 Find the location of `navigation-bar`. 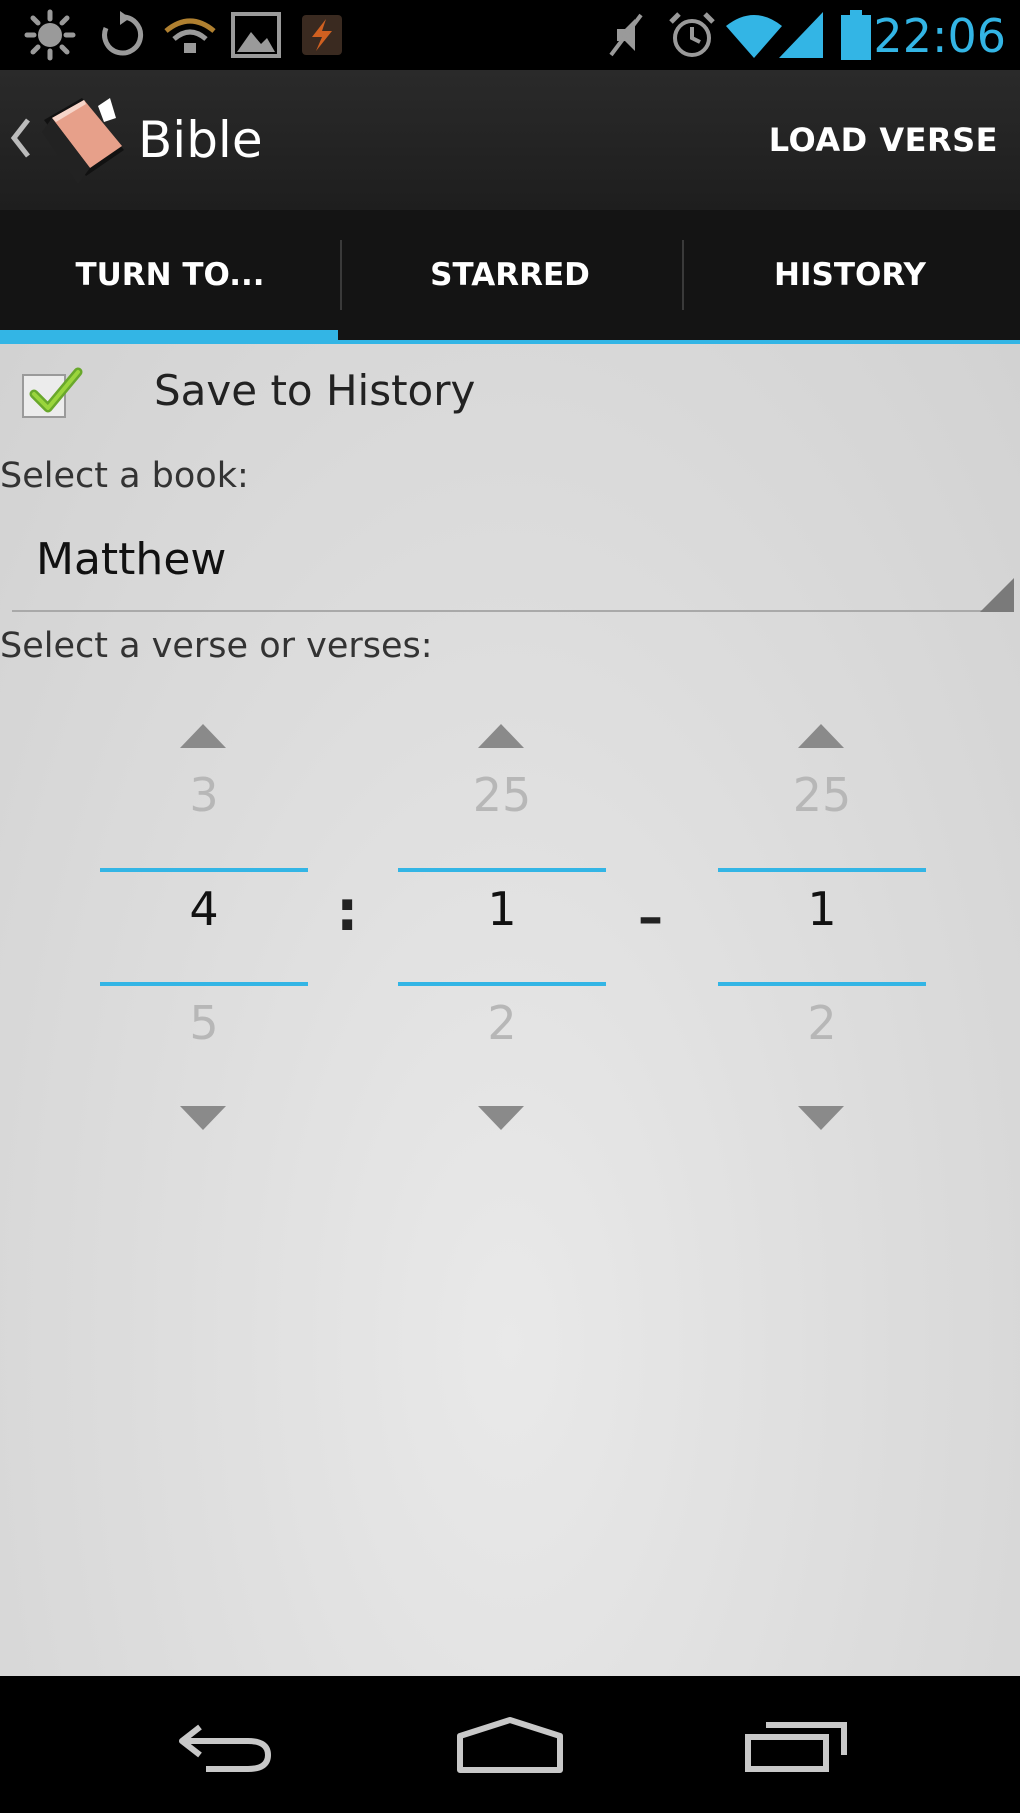

navigation-bar is located at coordinates (510, 1744).